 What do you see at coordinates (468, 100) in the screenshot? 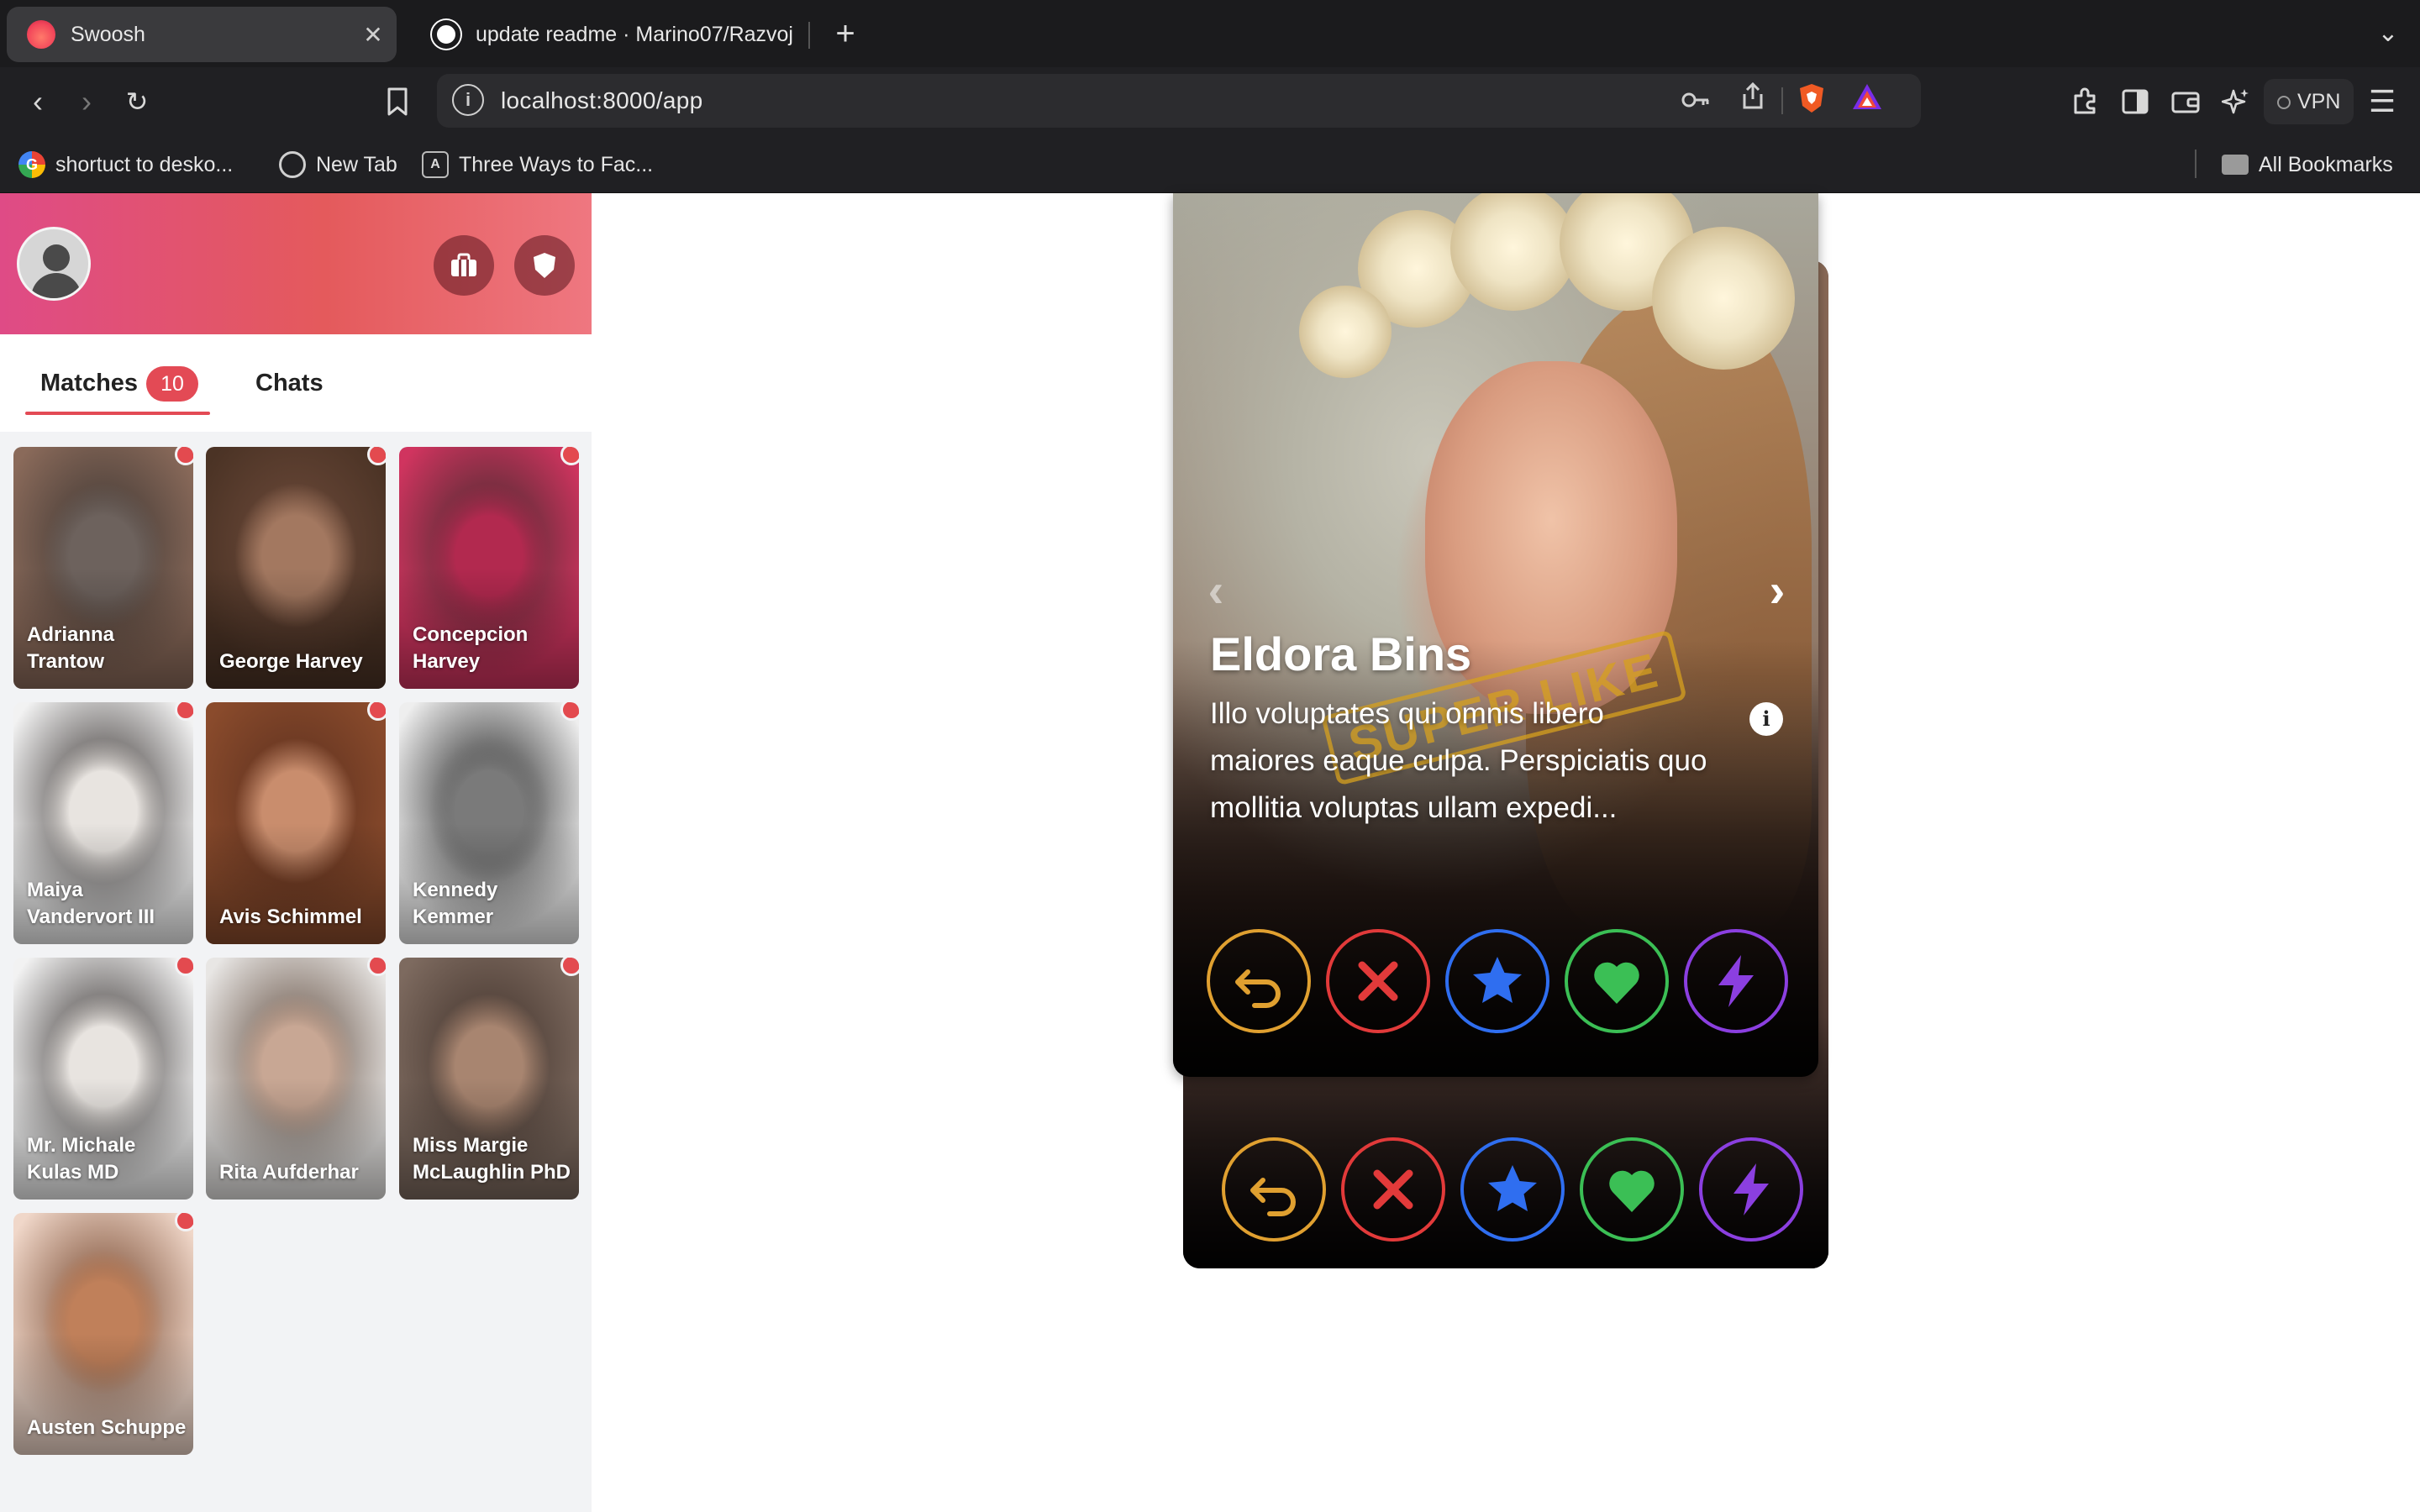
I see `site-info-icon: i` at bounding box center [468, 100].